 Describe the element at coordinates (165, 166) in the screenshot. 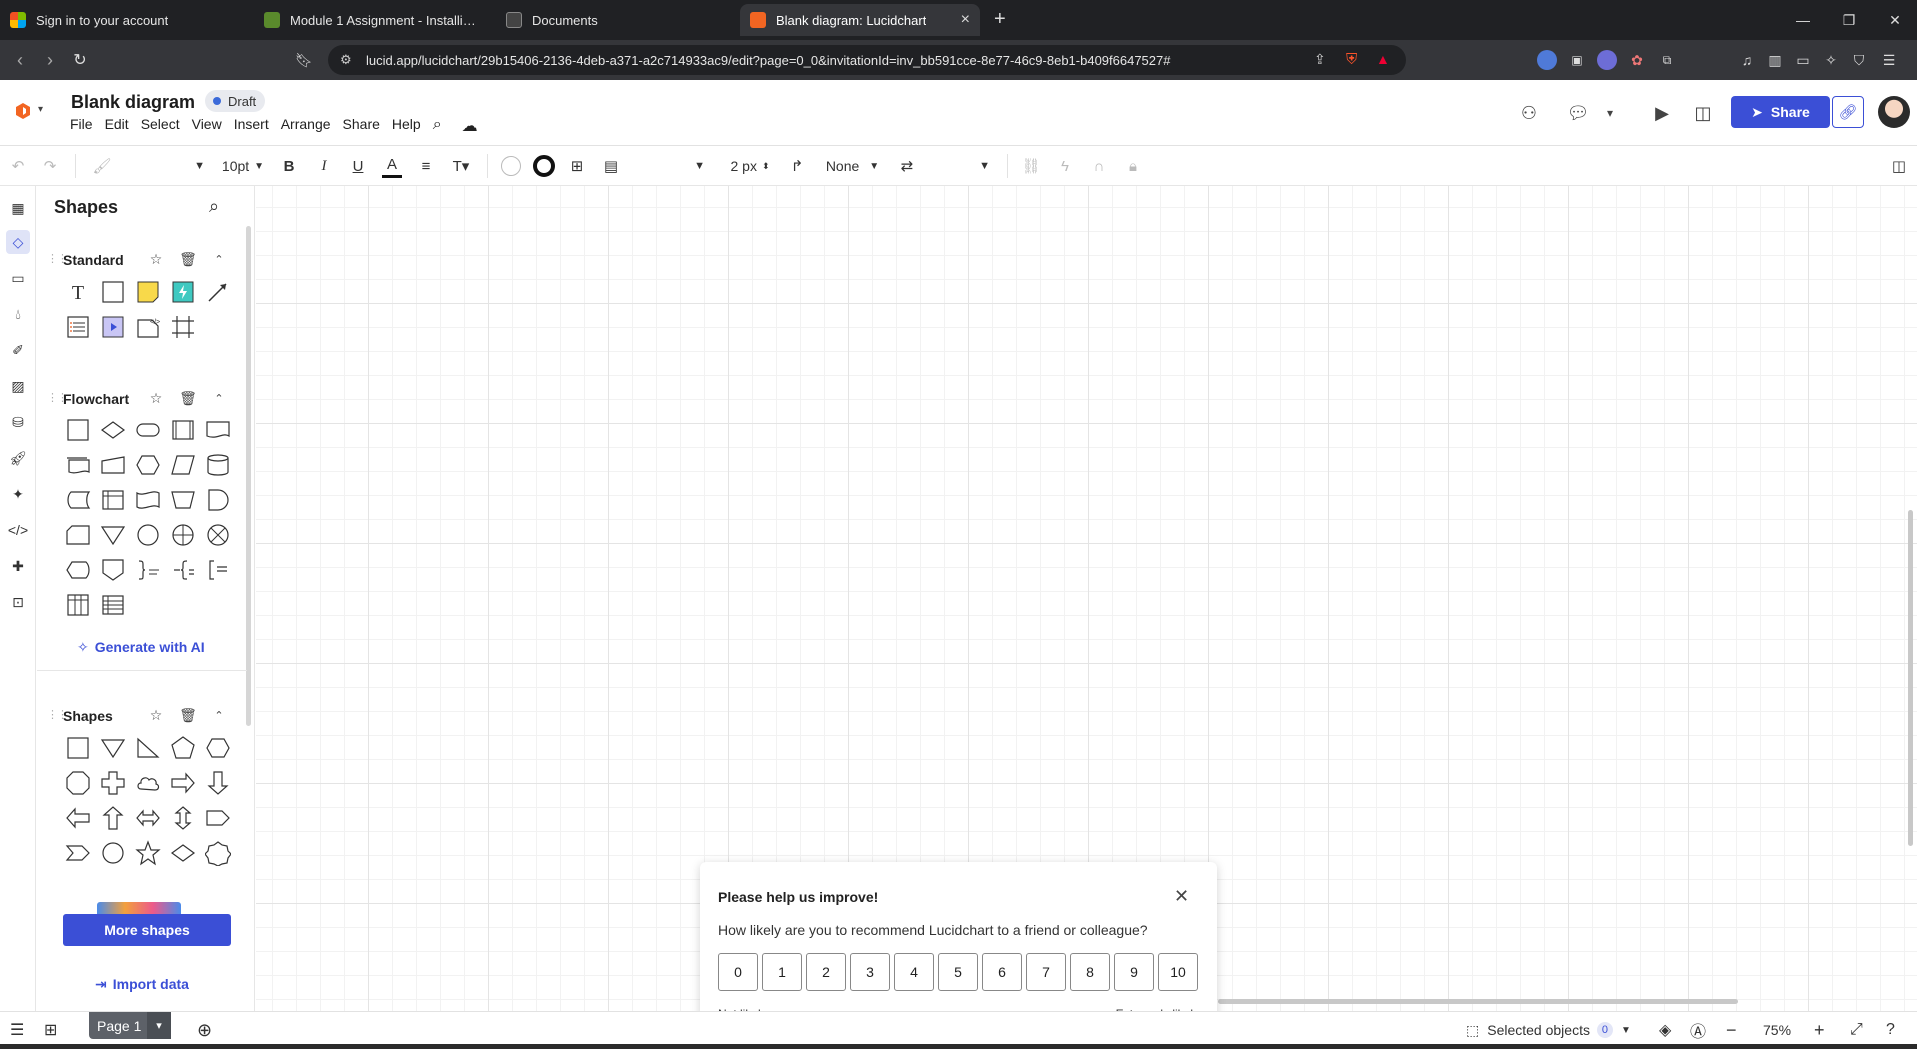

I see `font-family-dropdown: ▼` at that location.